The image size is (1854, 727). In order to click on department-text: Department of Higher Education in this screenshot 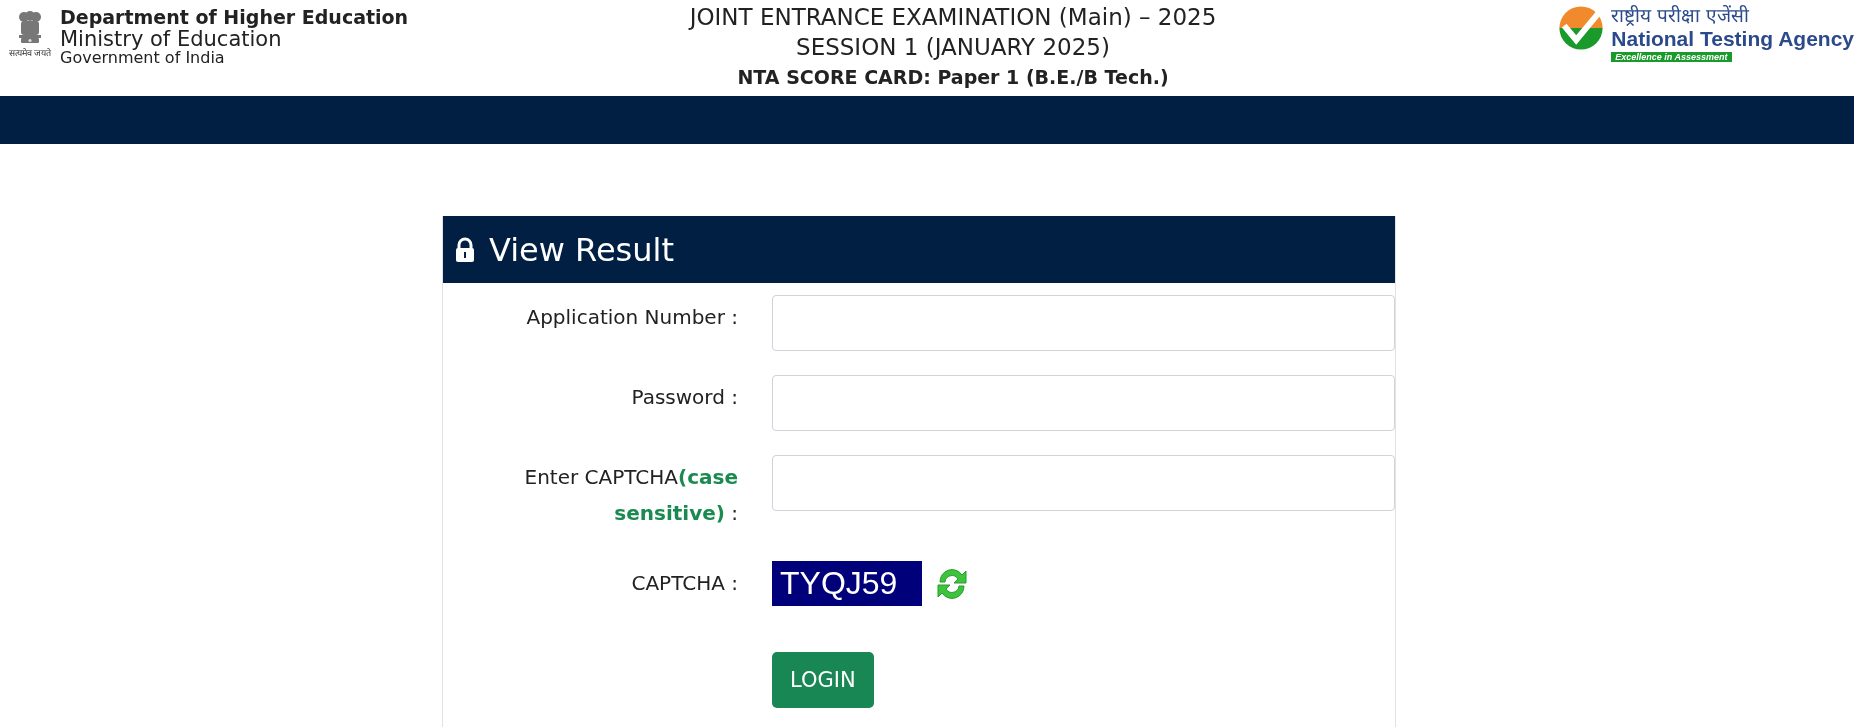, I will do `click(234, 18)`.